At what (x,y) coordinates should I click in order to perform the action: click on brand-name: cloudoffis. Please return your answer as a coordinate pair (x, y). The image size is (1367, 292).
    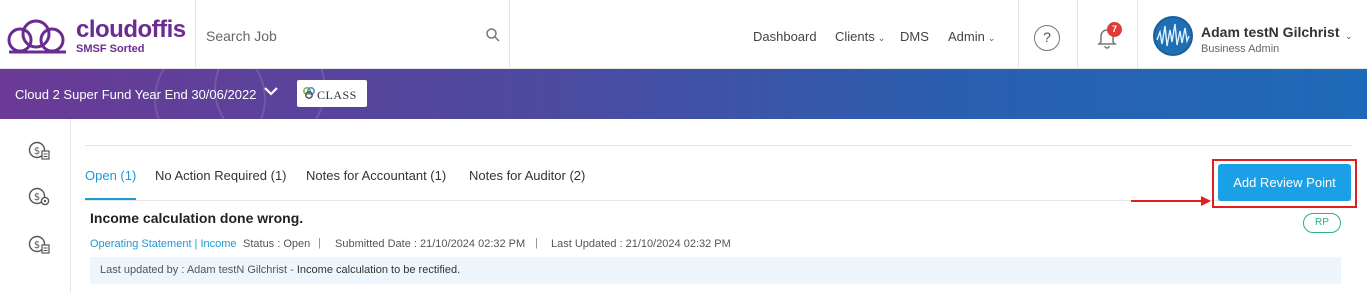
    Looking at the image, I should click on (131, 29).